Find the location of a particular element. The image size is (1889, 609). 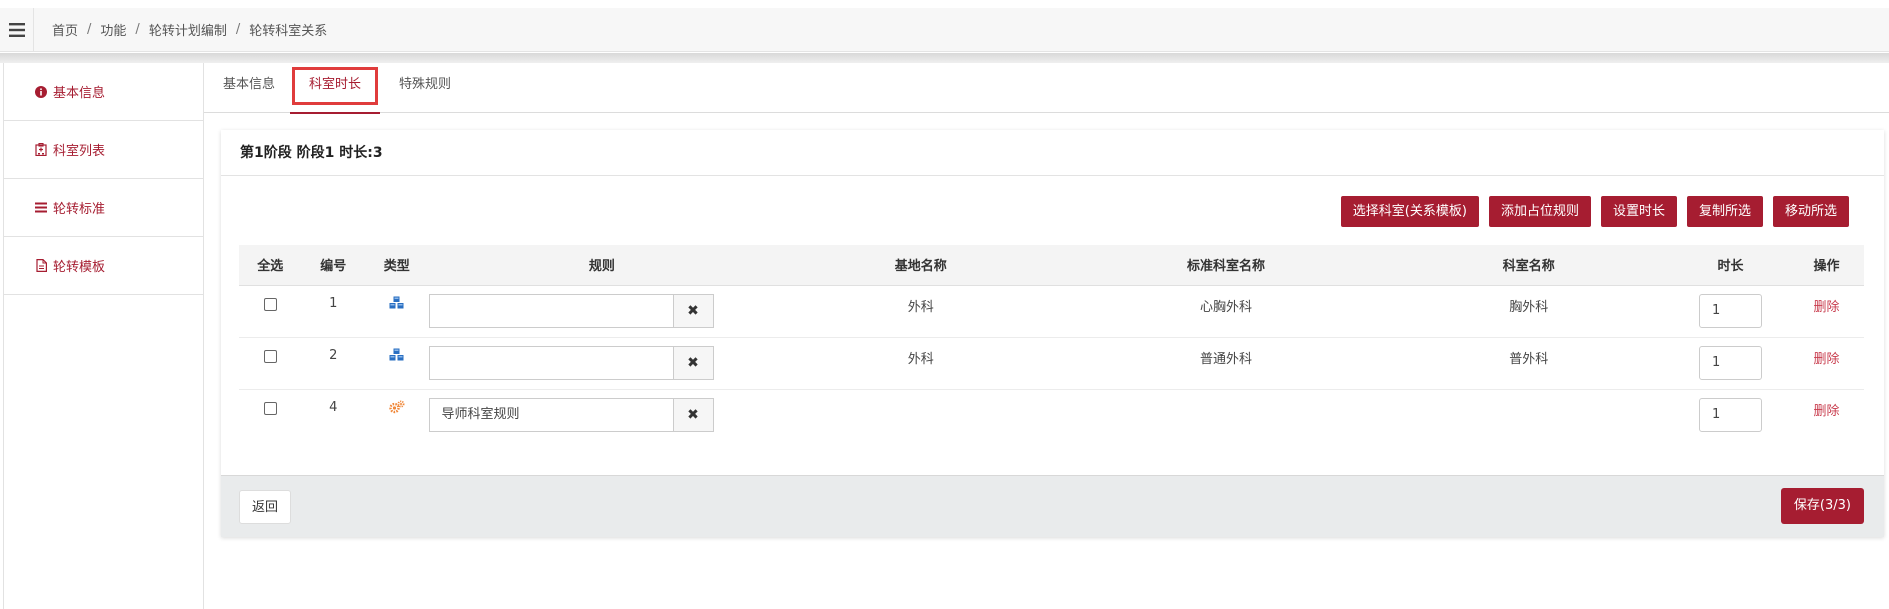

top-bar: 首页 / 功能 / 轮转计划编制 / 轮转科室关系 is located at coordinates (944, 29).